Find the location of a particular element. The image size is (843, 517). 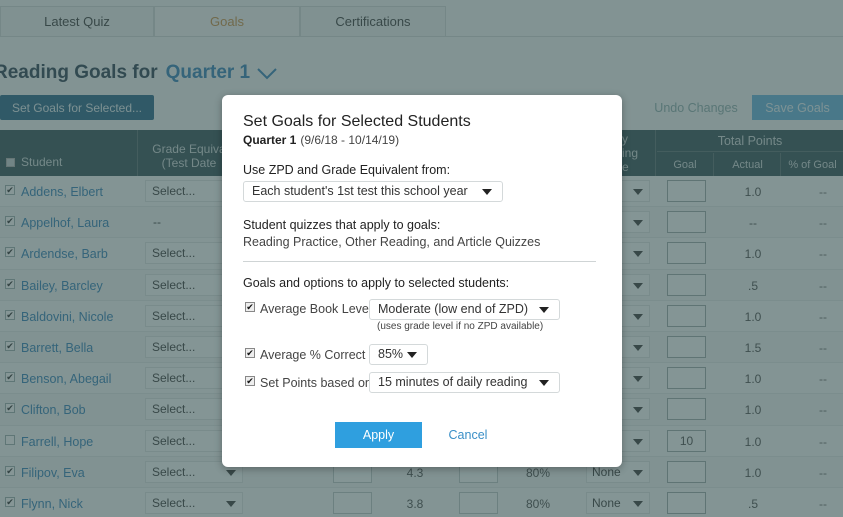

avg-pct-correct-checkbox: ✔ is located at coordinates (250, 353).